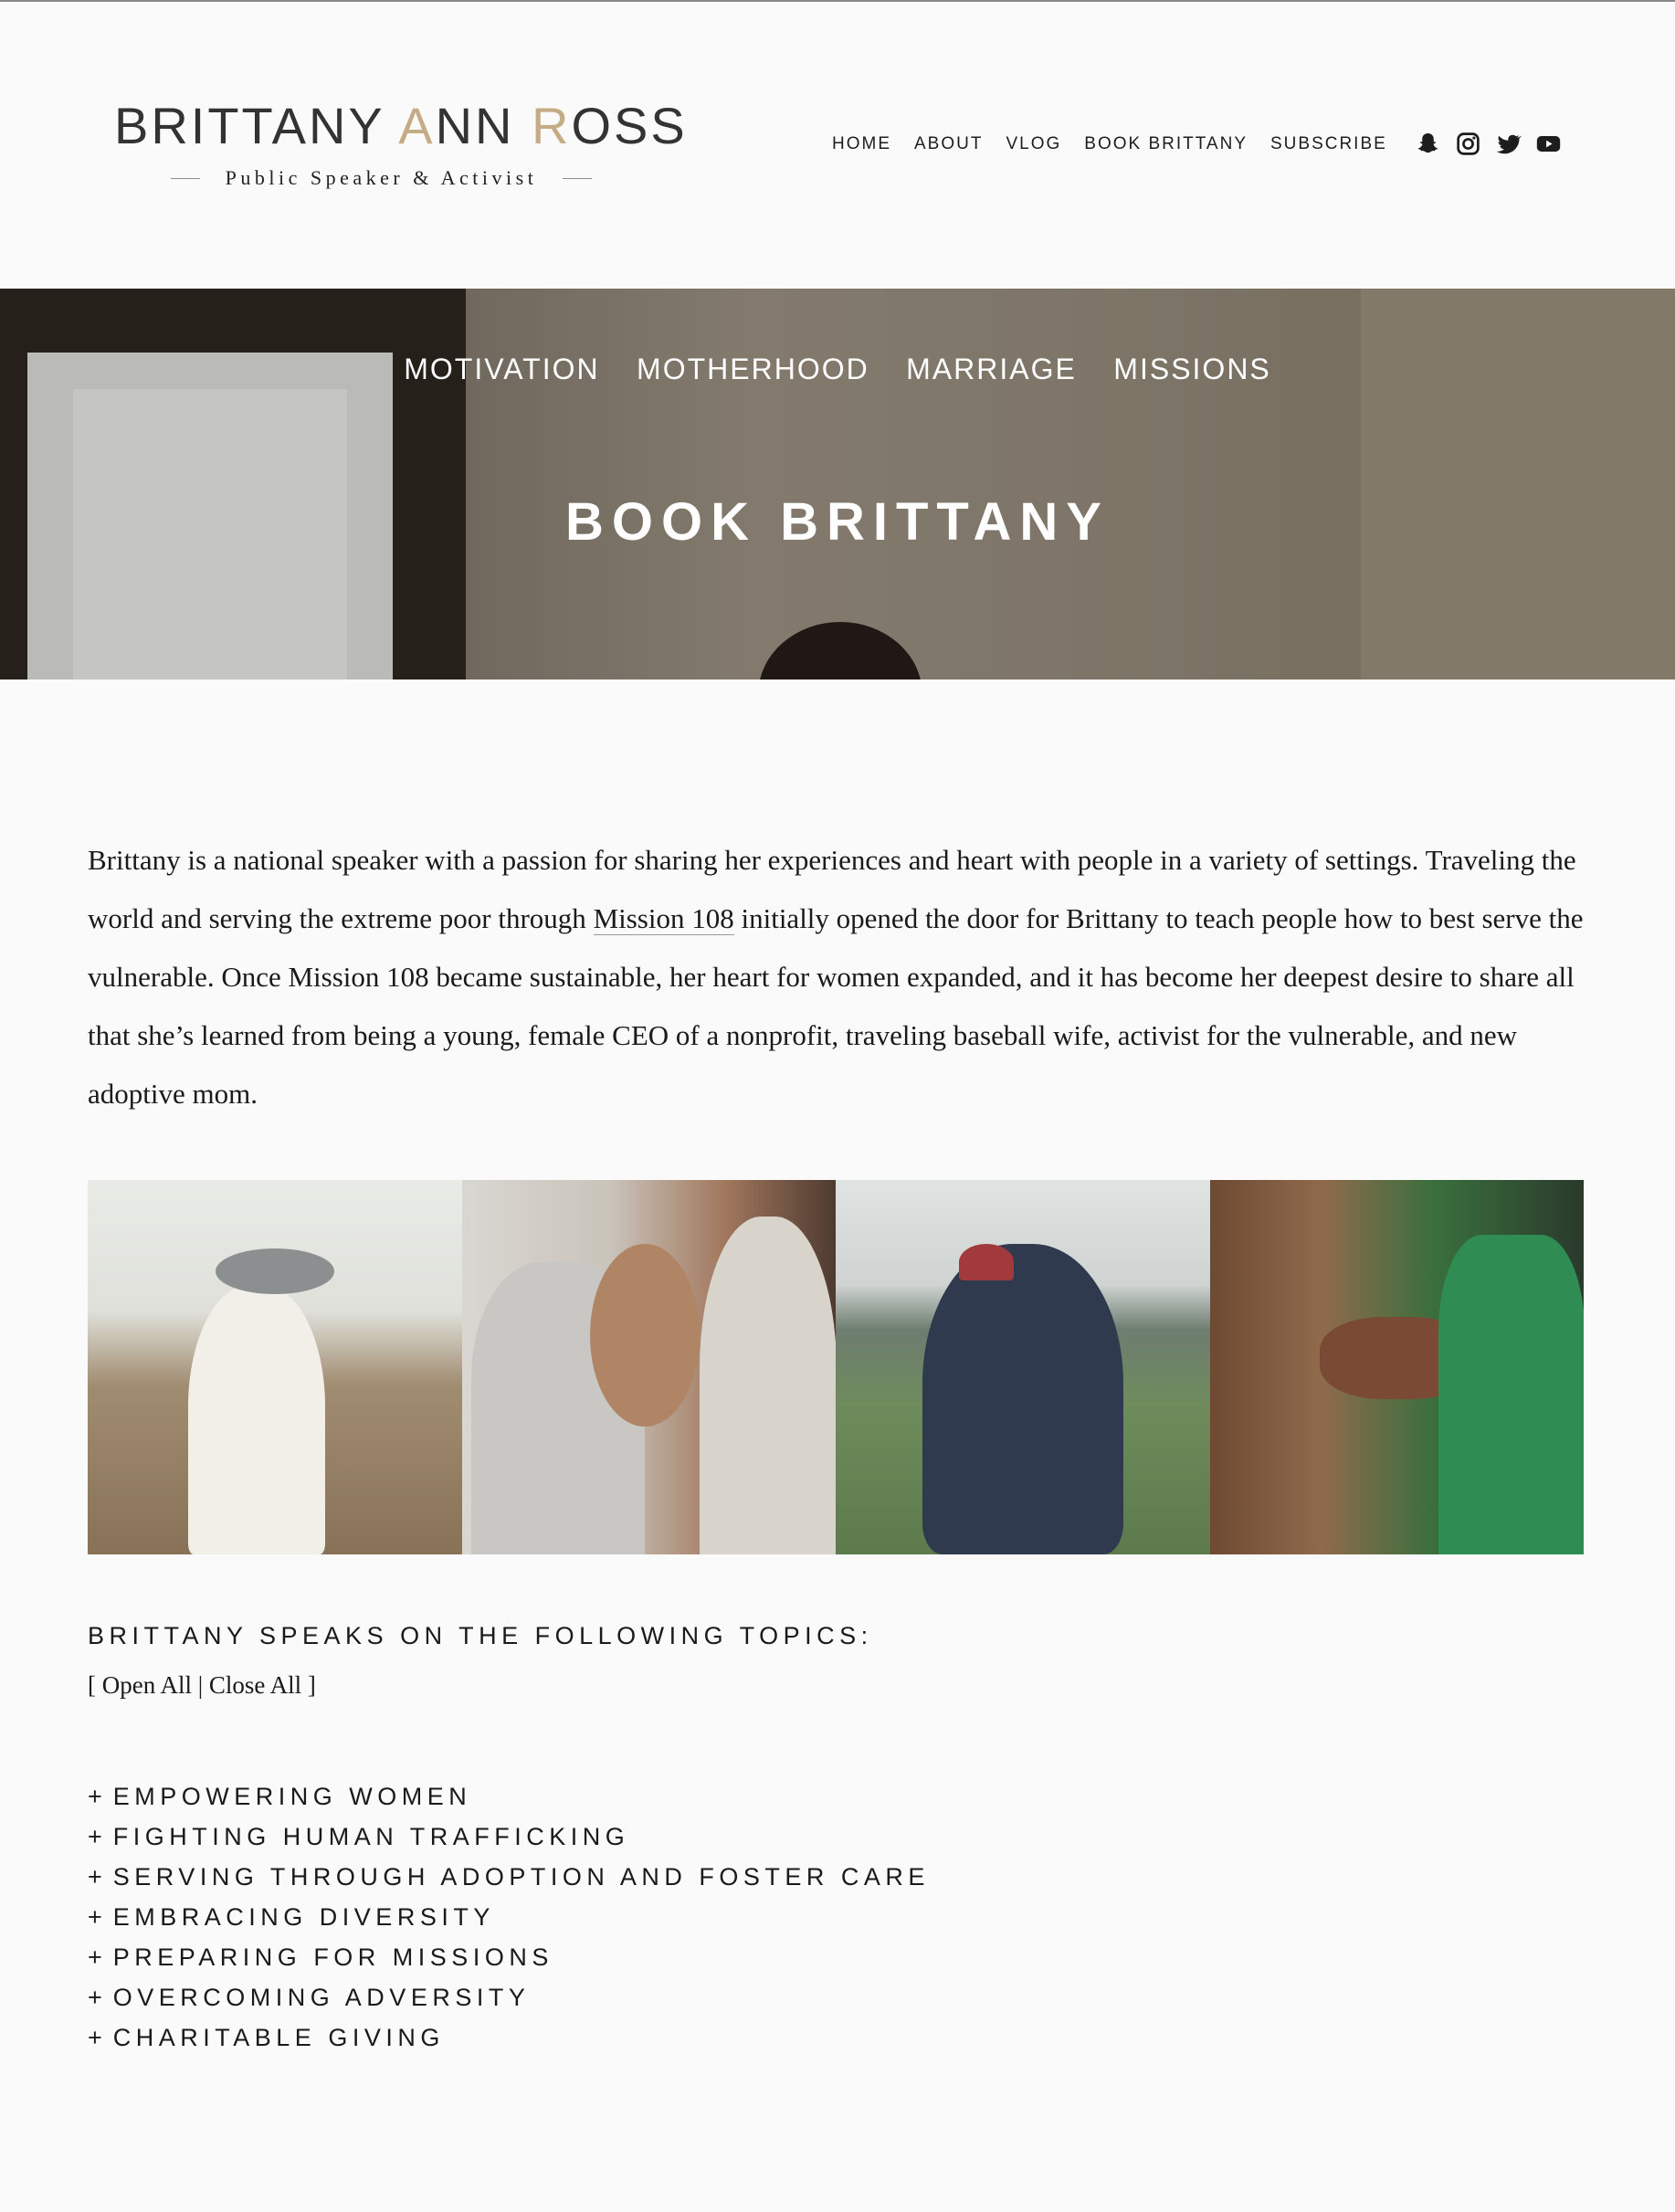 This screenshot has height=2212, width=1675. Describe the element at coordinates (1508, 144) in the screenshot. I see `twitter-icon` at that location.